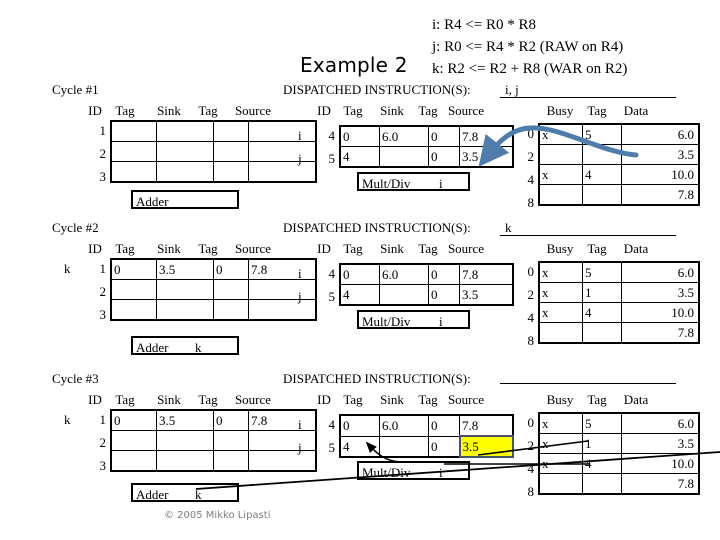 The image size is (720, 540). Describe the element at coordinates (588, 97) in the screenshot. I see `cycle1-rule` at that location.